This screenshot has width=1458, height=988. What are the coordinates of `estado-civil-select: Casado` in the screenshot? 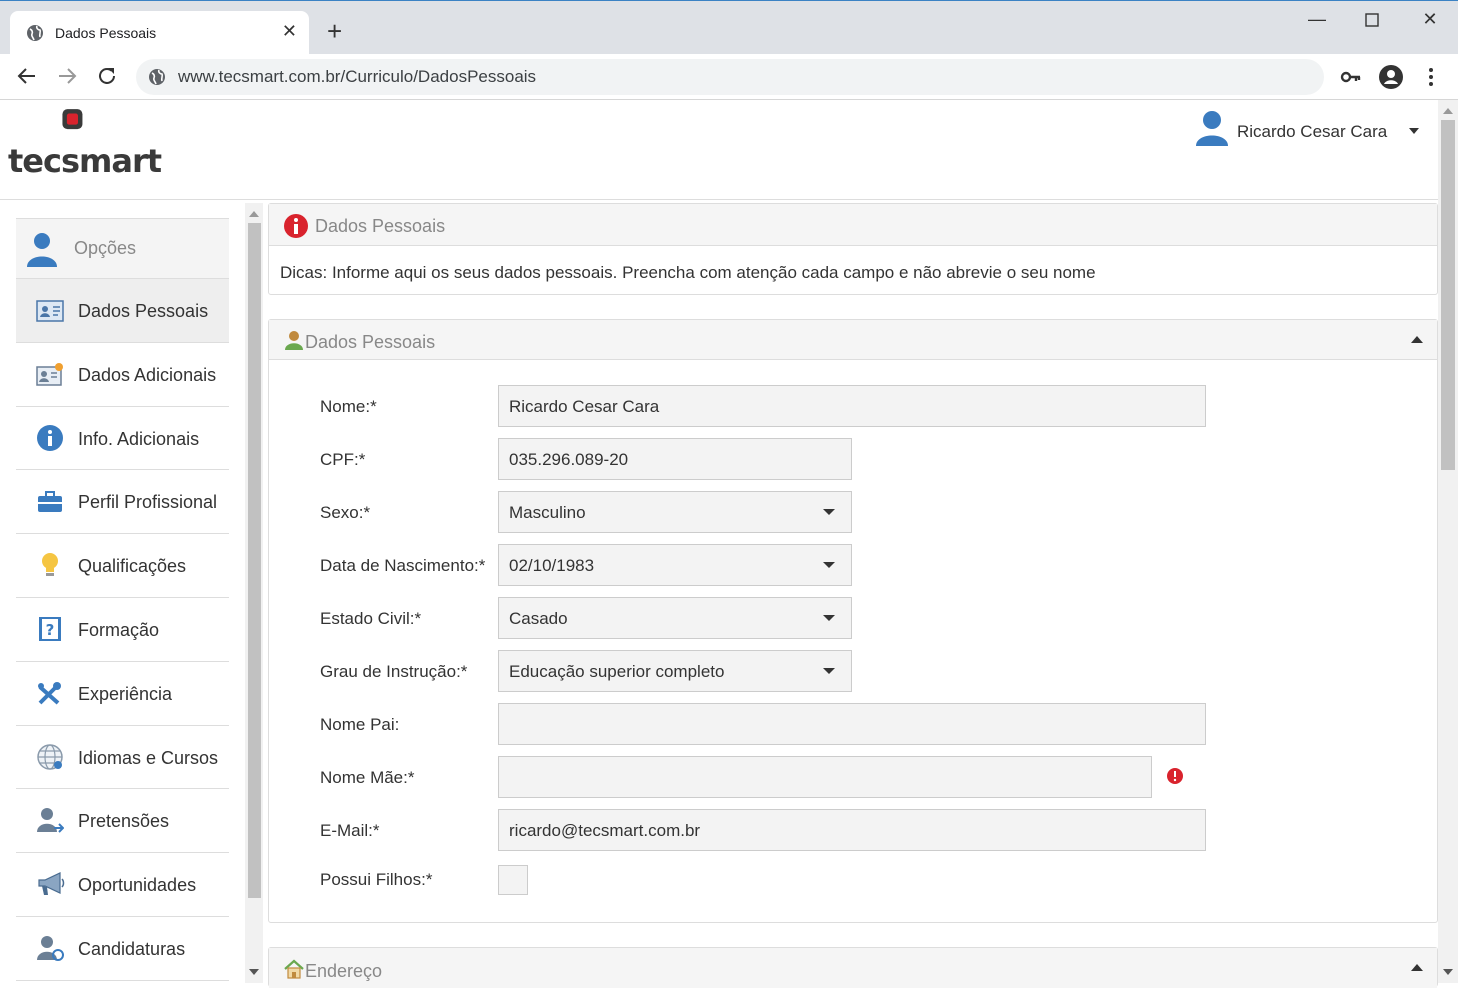 It's located at (675, 618).